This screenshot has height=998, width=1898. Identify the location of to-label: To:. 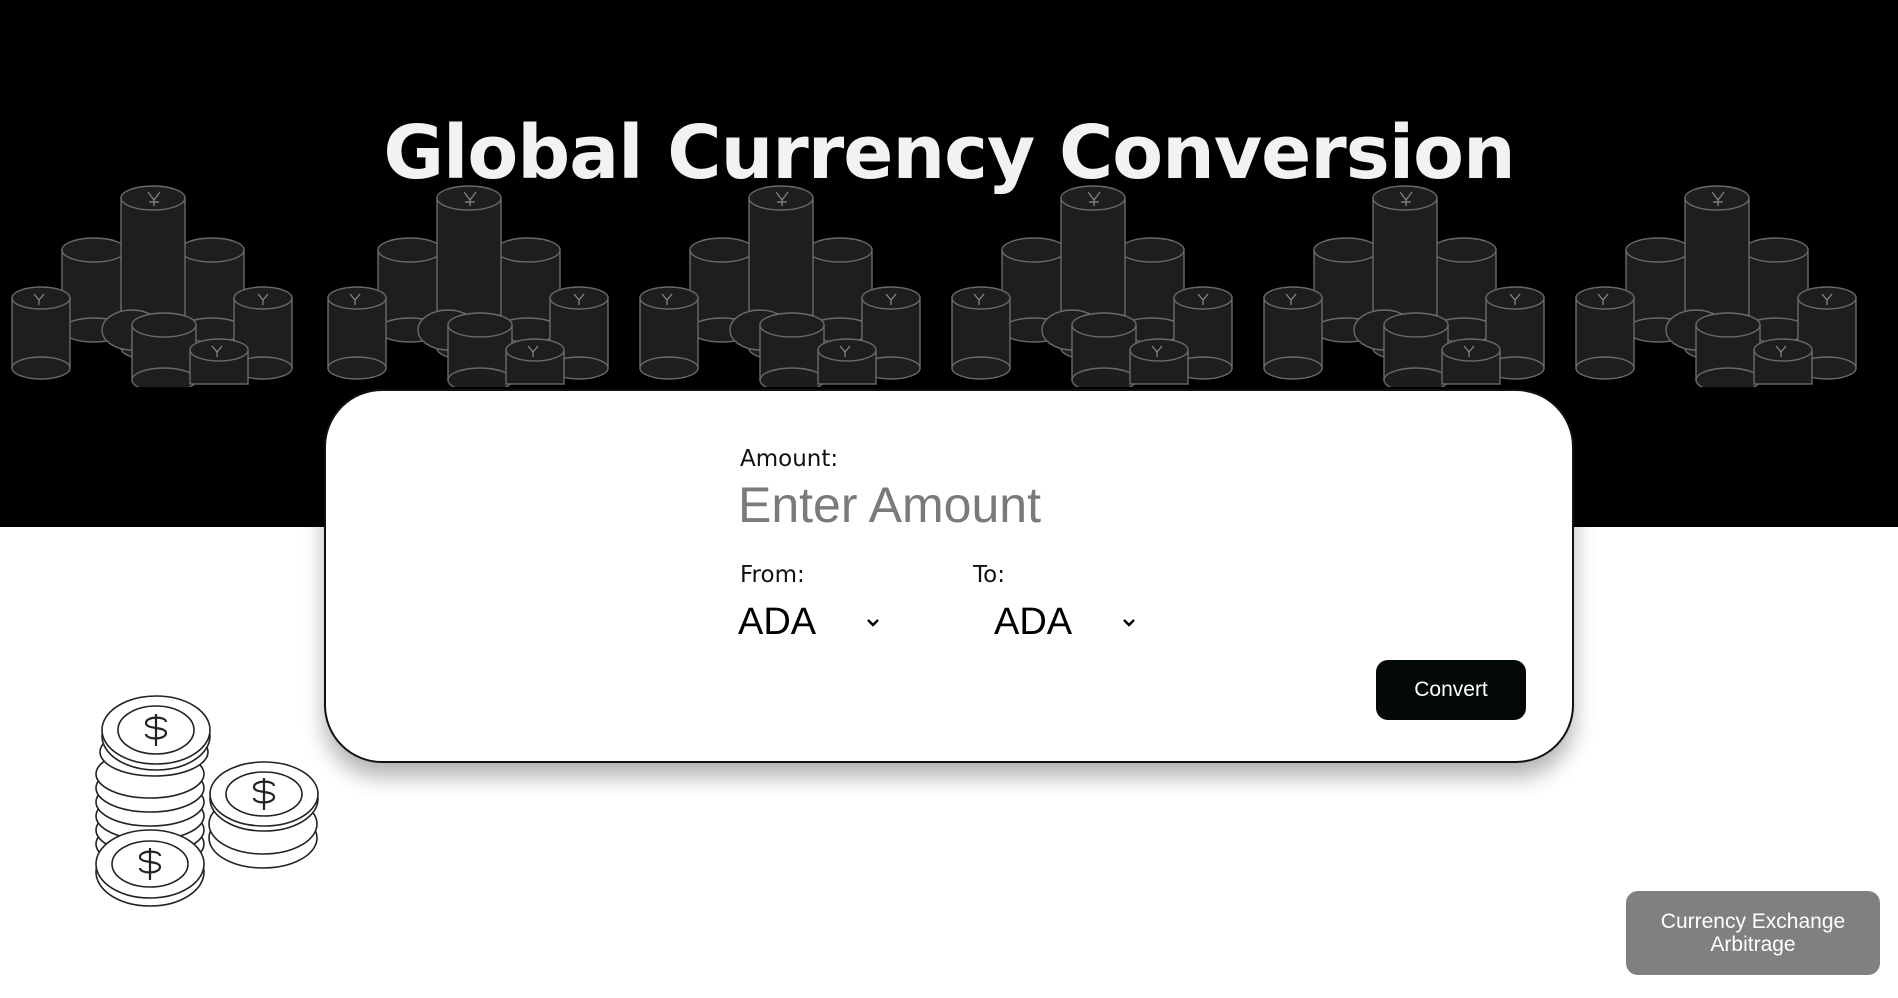
(989, 575).